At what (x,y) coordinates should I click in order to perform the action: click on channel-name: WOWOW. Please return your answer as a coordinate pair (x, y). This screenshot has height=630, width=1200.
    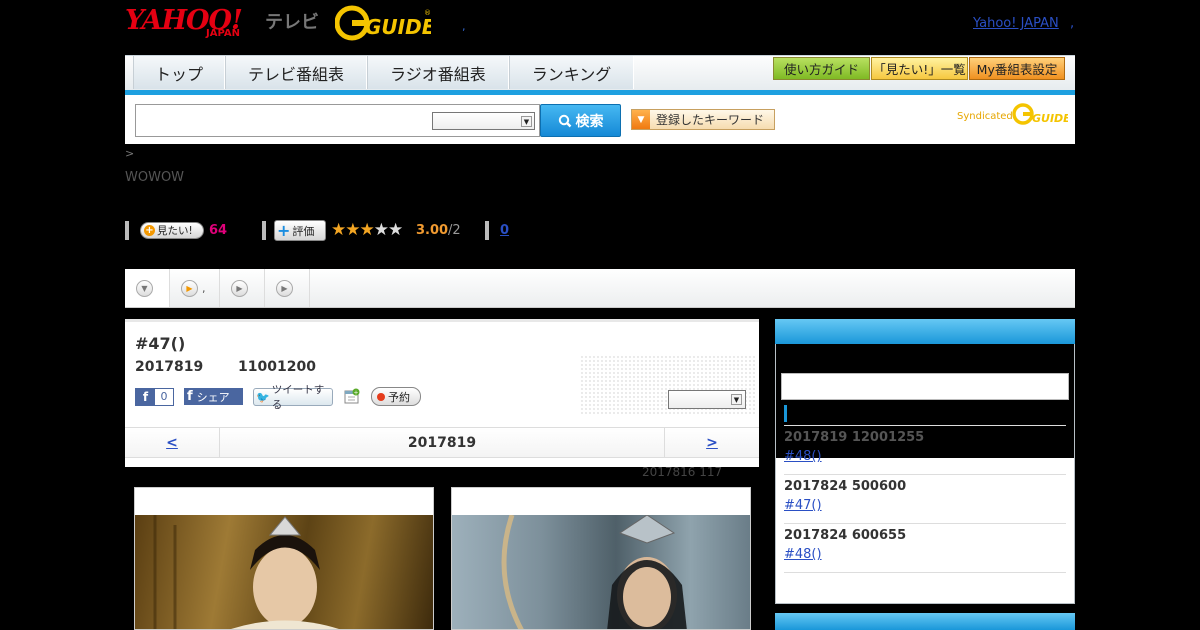
    Looking at the image, I should click on (155, 177).